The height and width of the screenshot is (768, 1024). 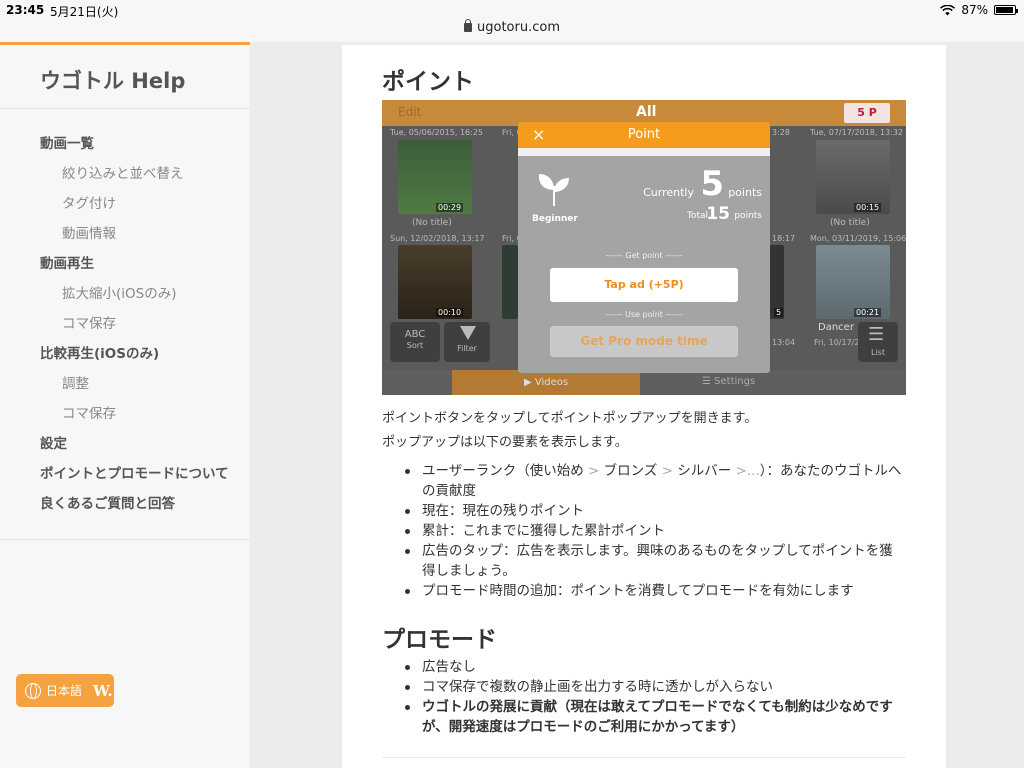 I want to click on tap-ad-button: Tap ad (+5P), so click(x=644, y=285).